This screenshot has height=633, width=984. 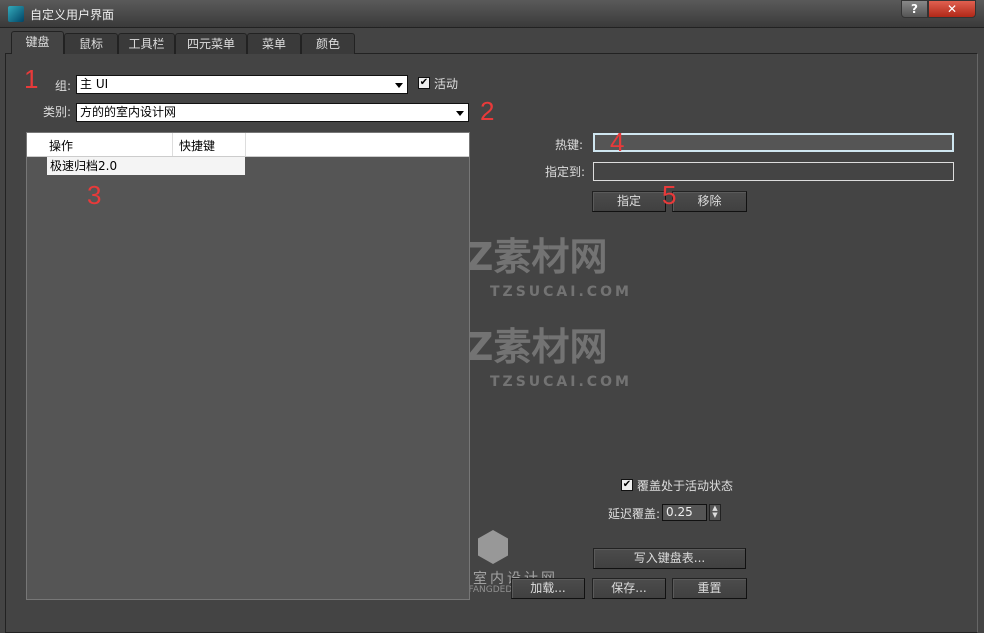 What do you see at coordinates (37, 42) in the screenshot?
I see `tab-keyboard: 键盘` at bounding box center [37, 42].